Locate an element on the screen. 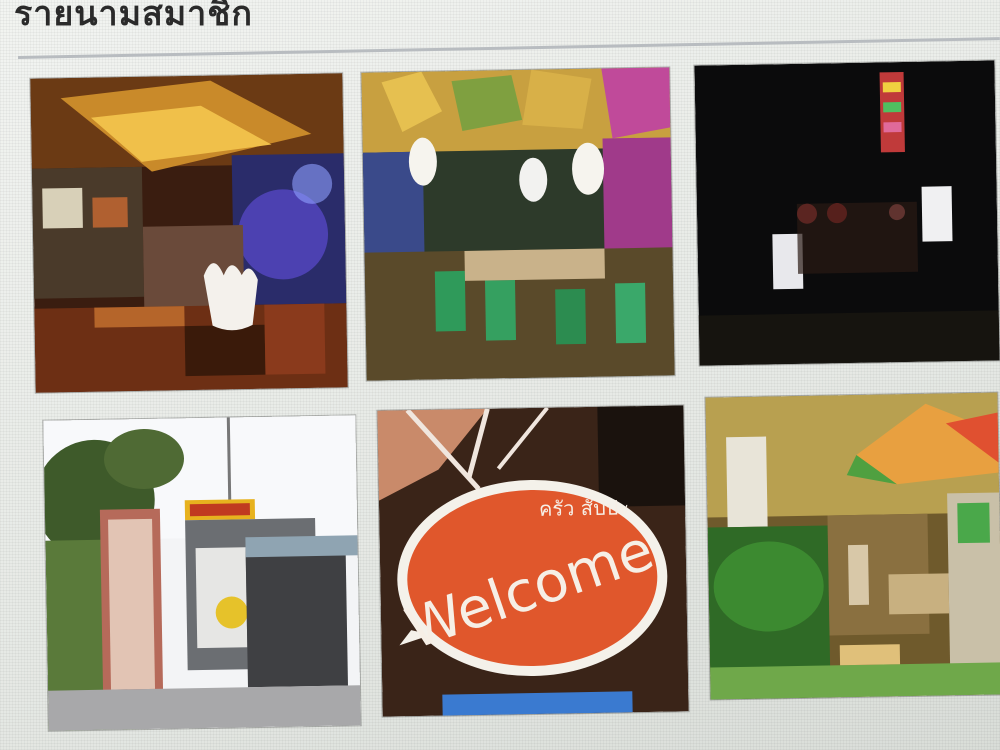  welcome-sign-photo: ครัว สัปปะ Welcome is located at coordinates (533, 561).